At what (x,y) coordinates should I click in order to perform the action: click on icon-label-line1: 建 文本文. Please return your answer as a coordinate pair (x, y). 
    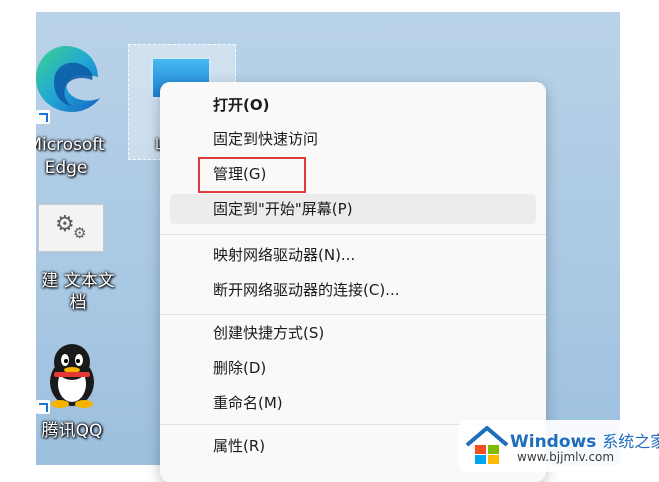
    Looking at the image, I should click on (78, 281).